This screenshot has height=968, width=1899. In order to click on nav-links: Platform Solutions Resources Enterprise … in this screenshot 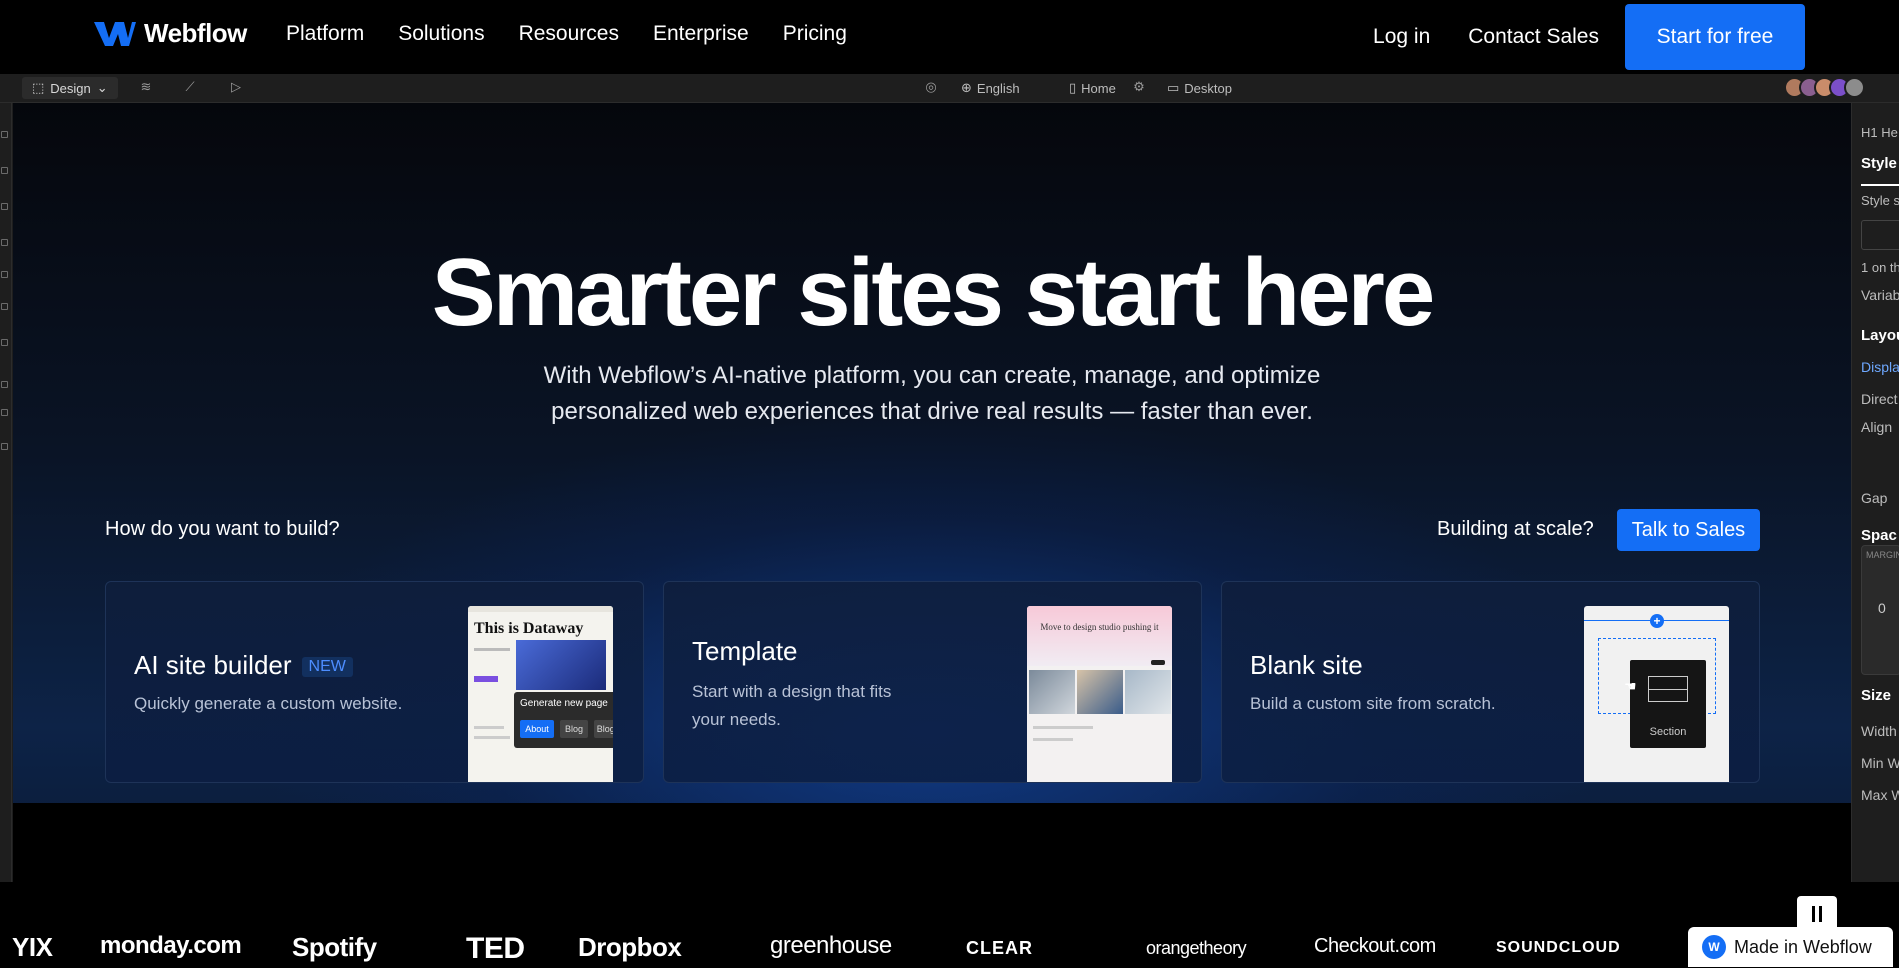, I will do `click(566, 34)`.